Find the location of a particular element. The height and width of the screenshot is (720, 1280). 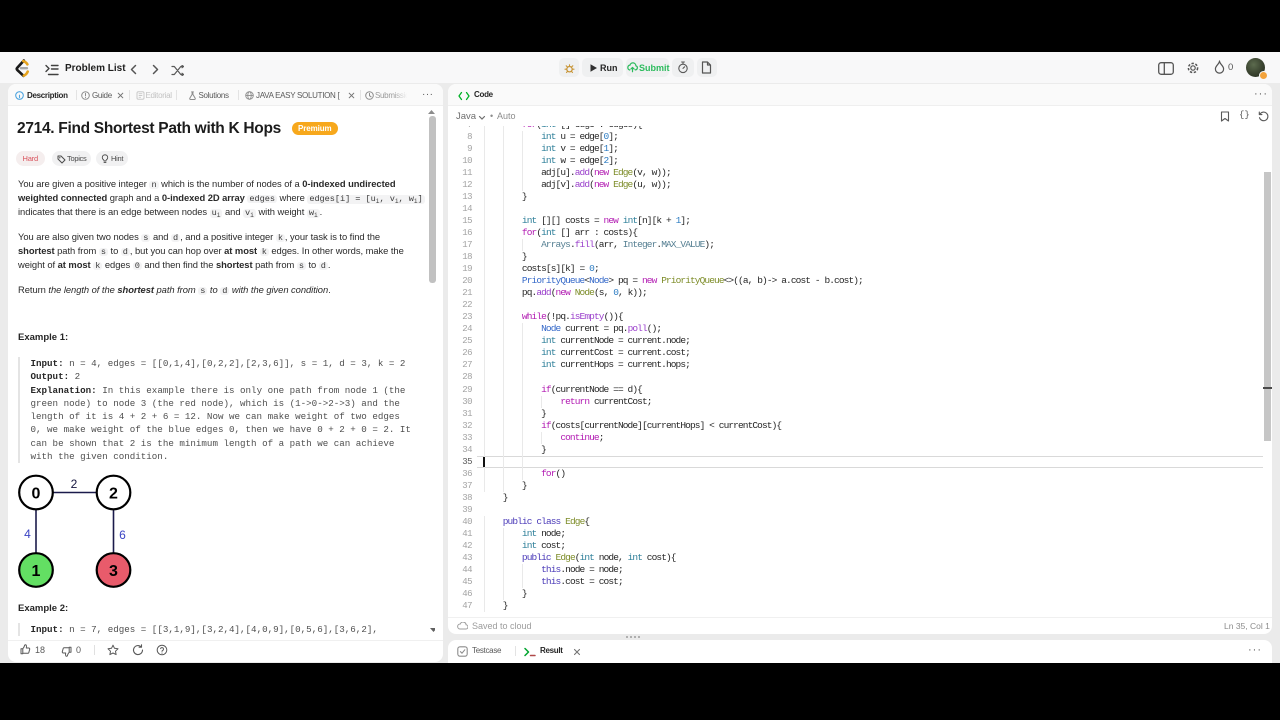

svg-text: 0 is located at coordinates (36, 494).